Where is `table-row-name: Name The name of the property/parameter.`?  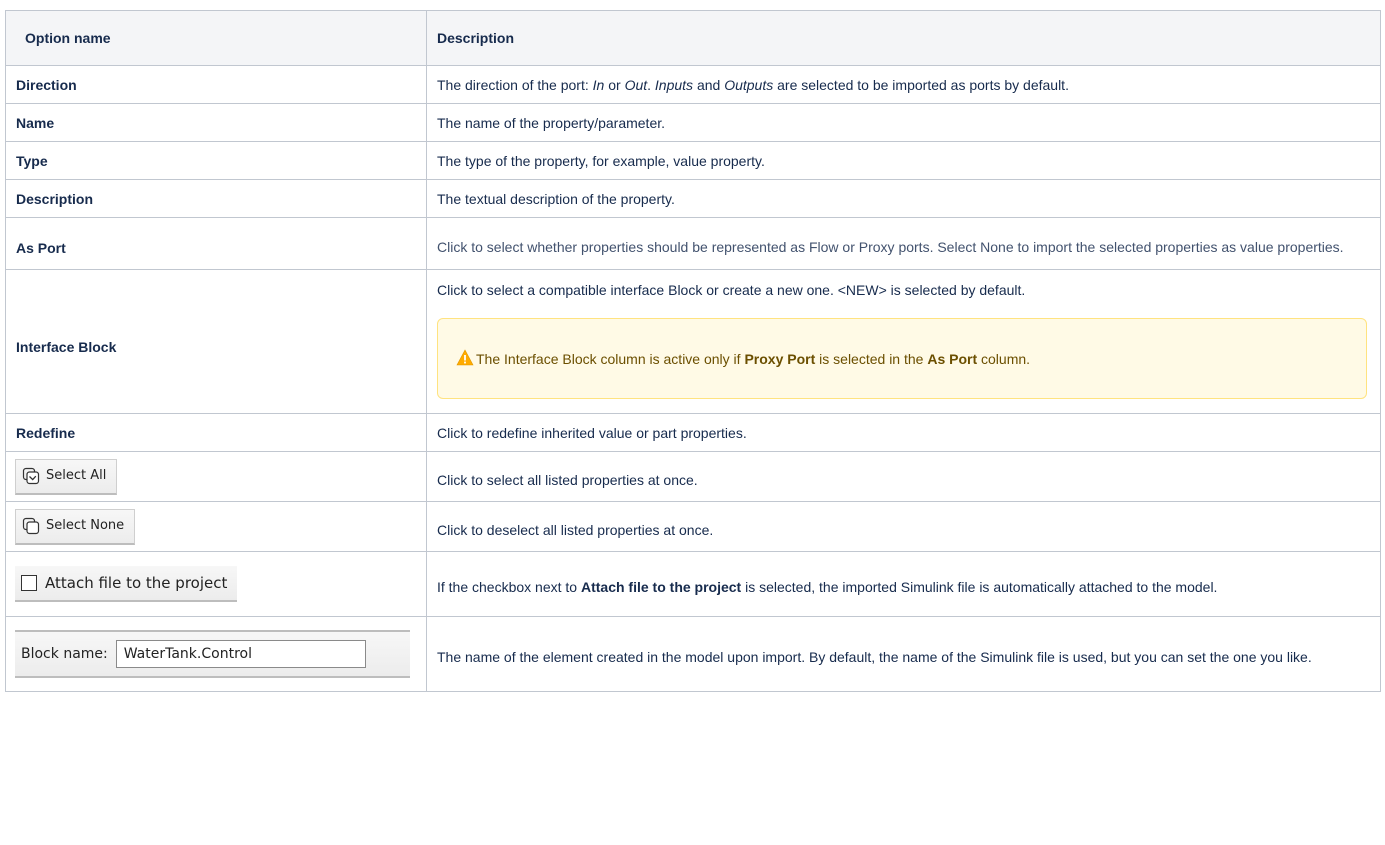
table-row-name: Name The name of the property/parameter. is located at coordinates (693, 122).